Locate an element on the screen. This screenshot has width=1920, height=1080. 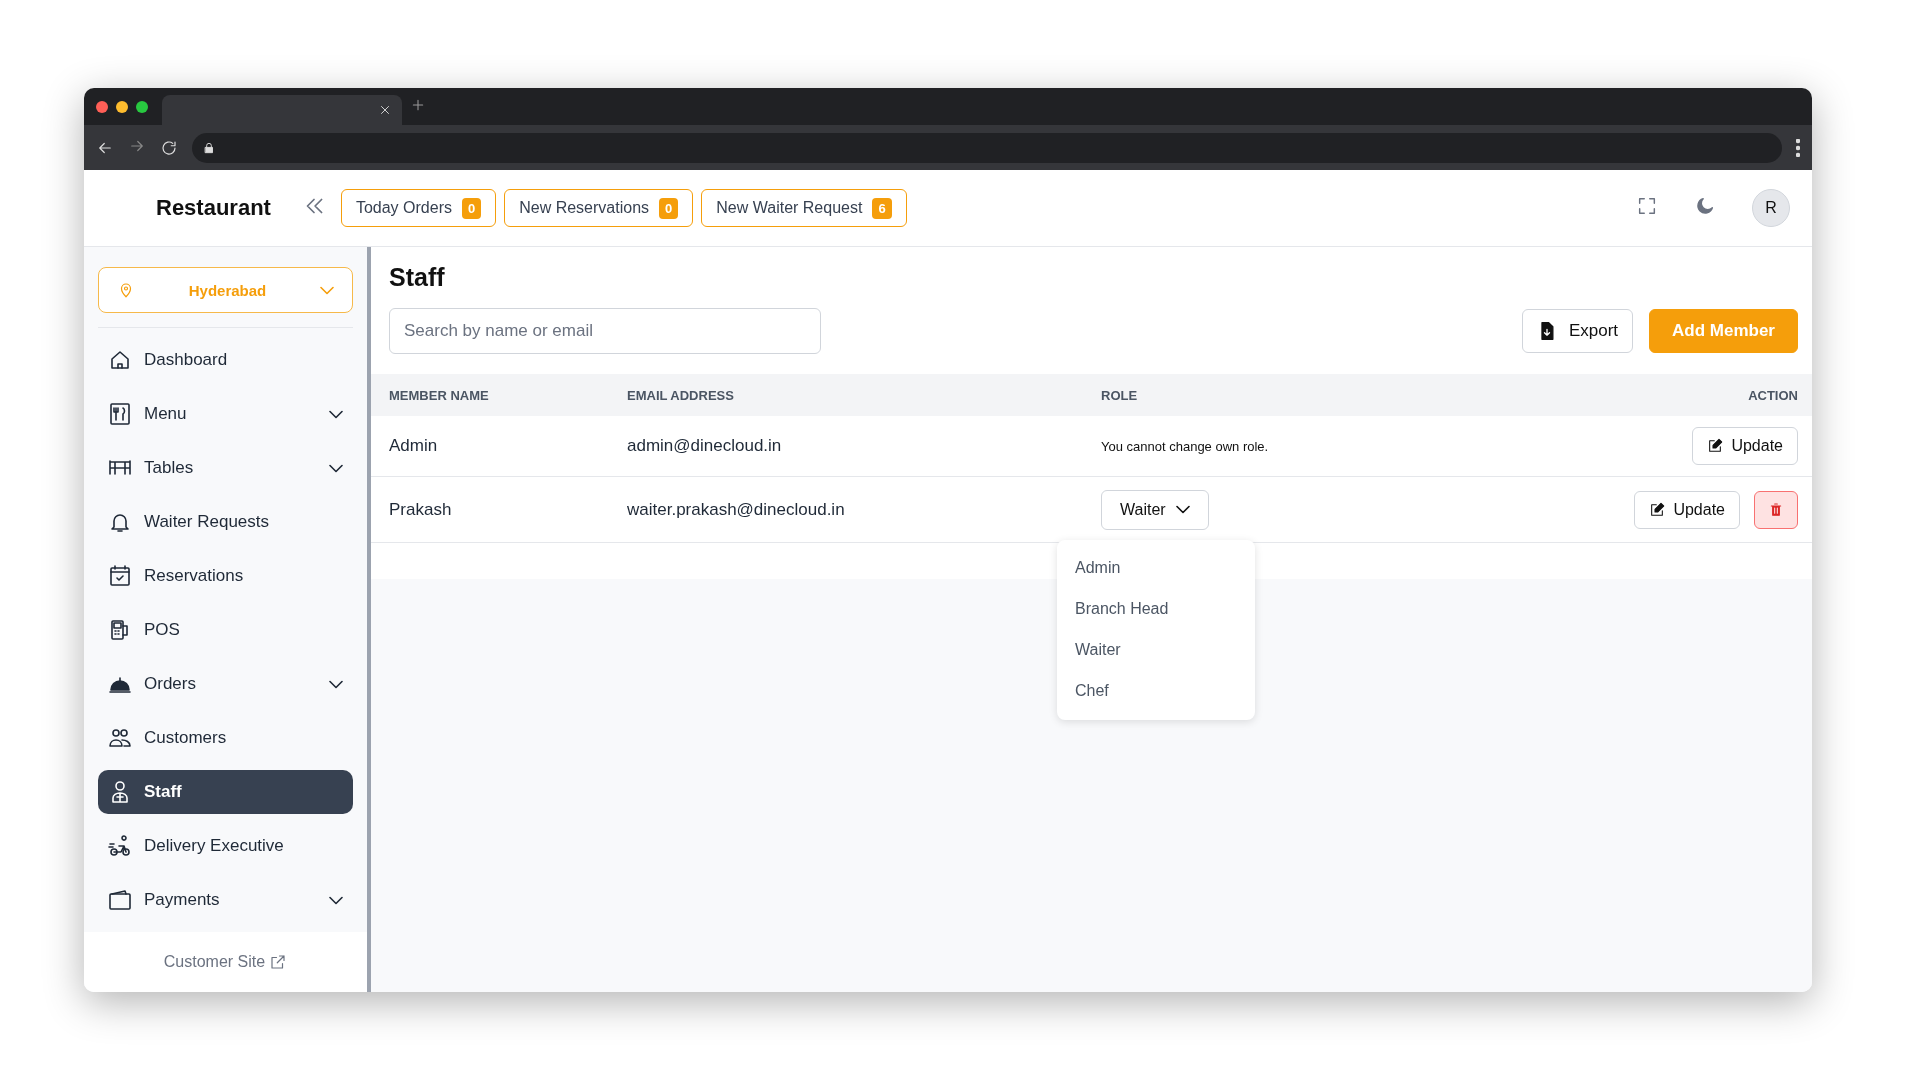
maximize-window-dot is located at coordinates (142, 106).